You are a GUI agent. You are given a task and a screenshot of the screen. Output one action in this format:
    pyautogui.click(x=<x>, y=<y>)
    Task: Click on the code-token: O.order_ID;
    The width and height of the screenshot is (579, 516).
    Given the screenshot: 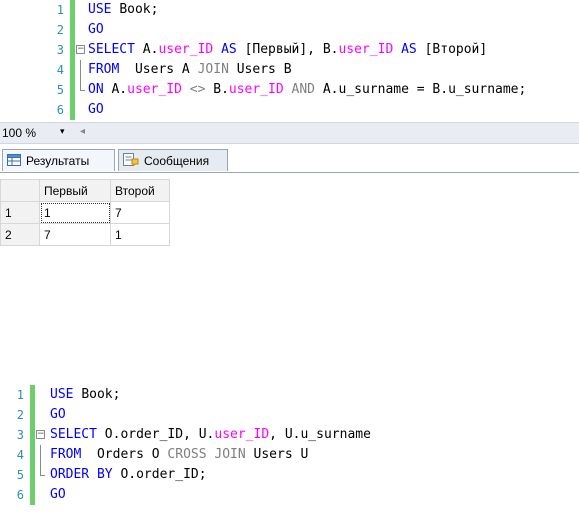 What is the action you would take?
    pyautogui.click(x=163, y=474)
    